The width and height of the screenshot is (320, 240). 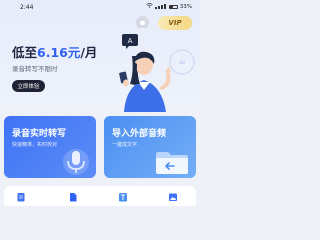 I want to click on import-audio-card: 导入外部音频 一键成文字, so click(x=150, y=147).